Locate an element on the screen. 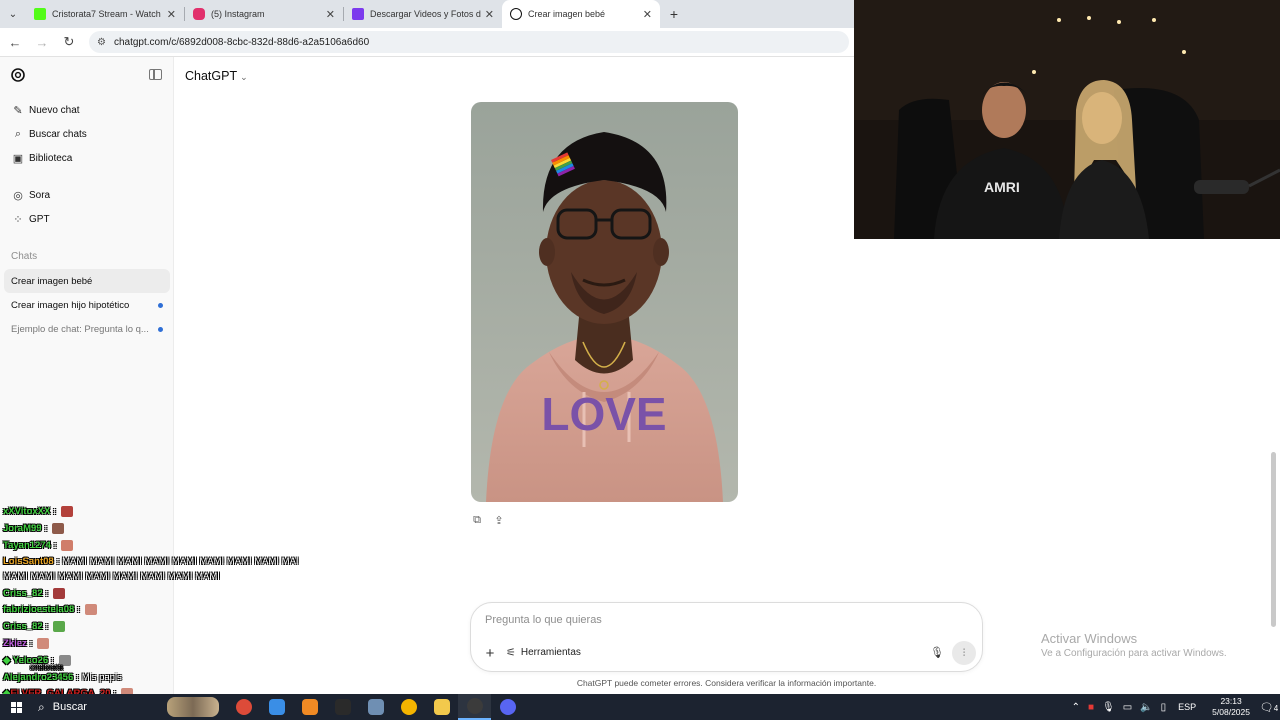 This screenshot has height=720, width=1280. tools-button: ⚟ Herramientas is located at coordinates (543, 652).